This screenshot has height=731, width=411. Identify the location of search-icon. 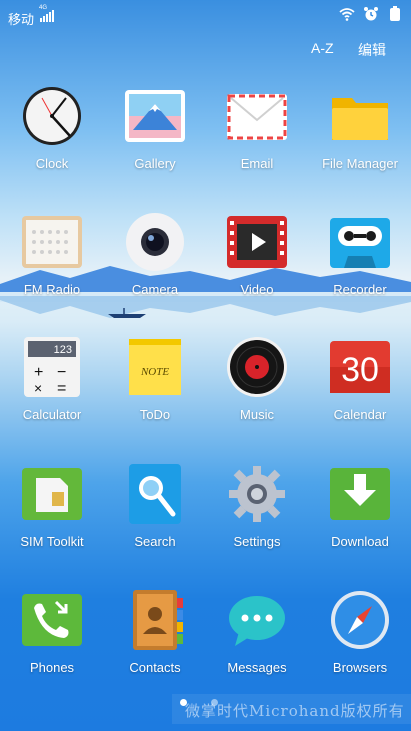
(155, 494).